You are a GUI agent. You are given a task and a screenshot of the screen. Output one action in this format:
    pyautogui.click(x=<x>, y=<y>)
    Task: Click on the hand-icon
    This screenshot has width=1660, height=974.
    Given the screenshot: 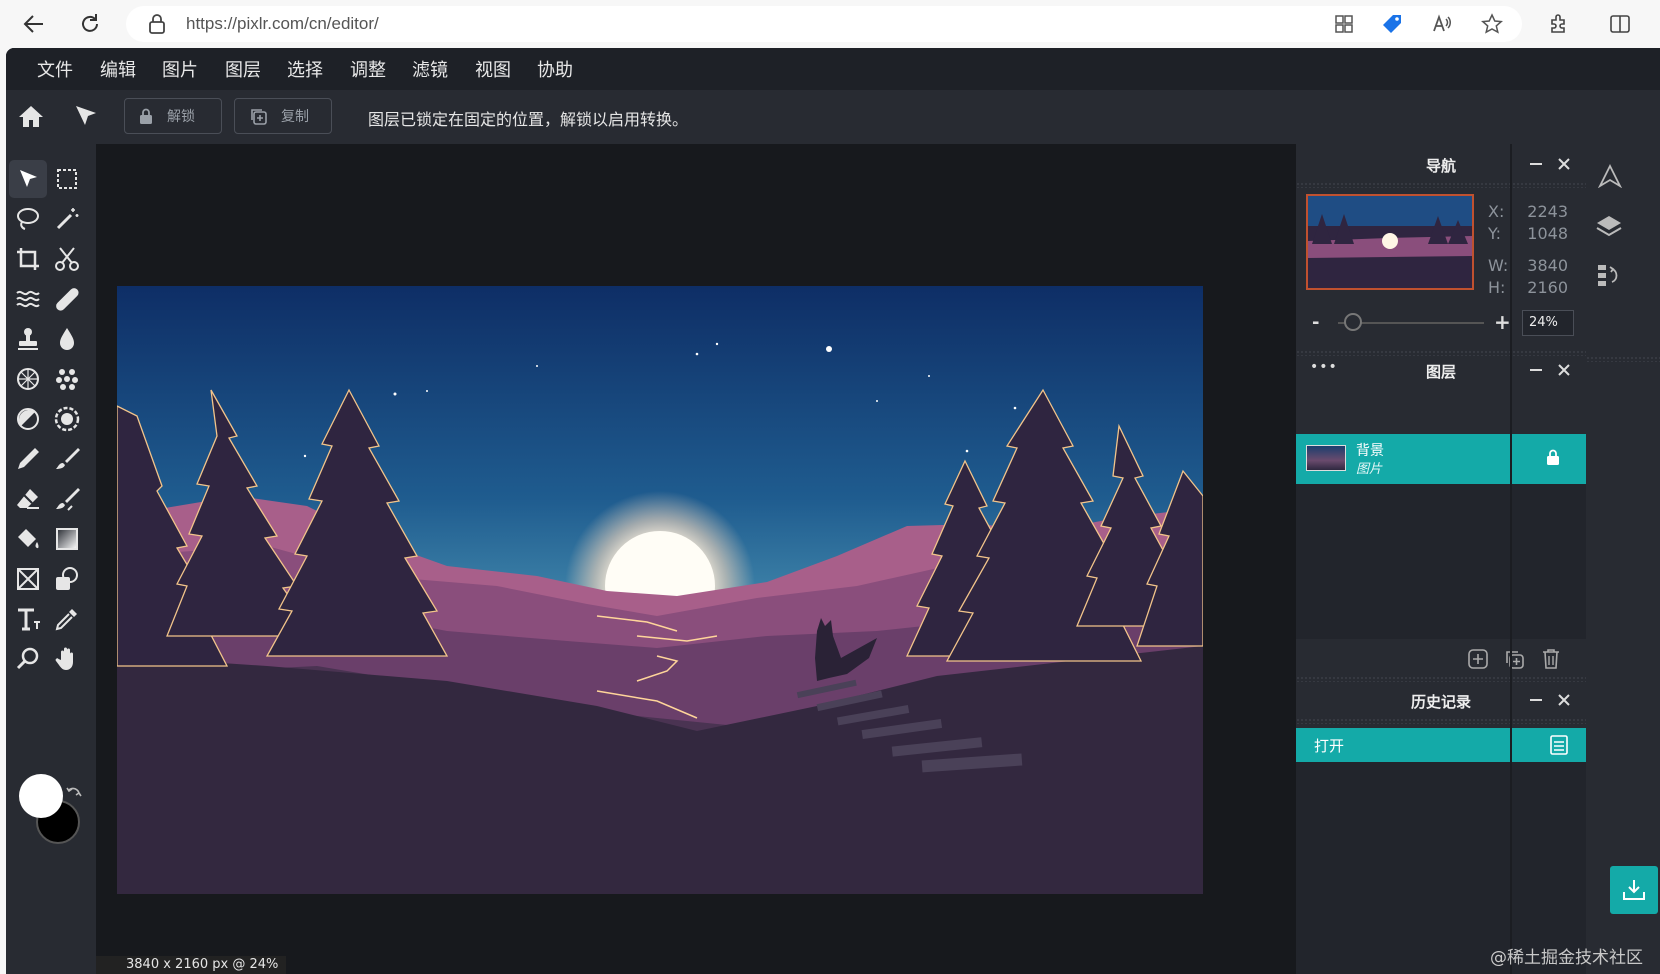 What is the action you would take?
    pyautogui.click(x=64, y=658)
    